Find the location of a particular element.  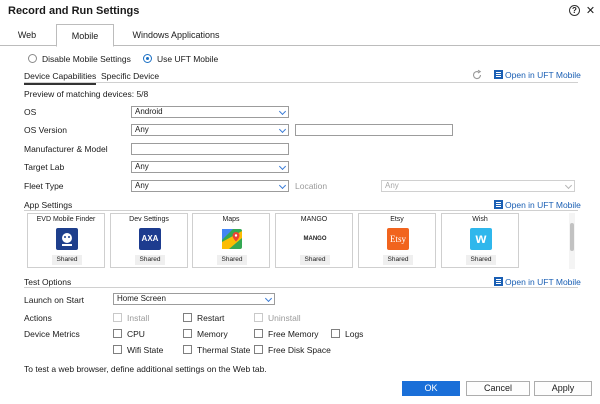

app-name: MANGO is located at coordinates (314, 219).